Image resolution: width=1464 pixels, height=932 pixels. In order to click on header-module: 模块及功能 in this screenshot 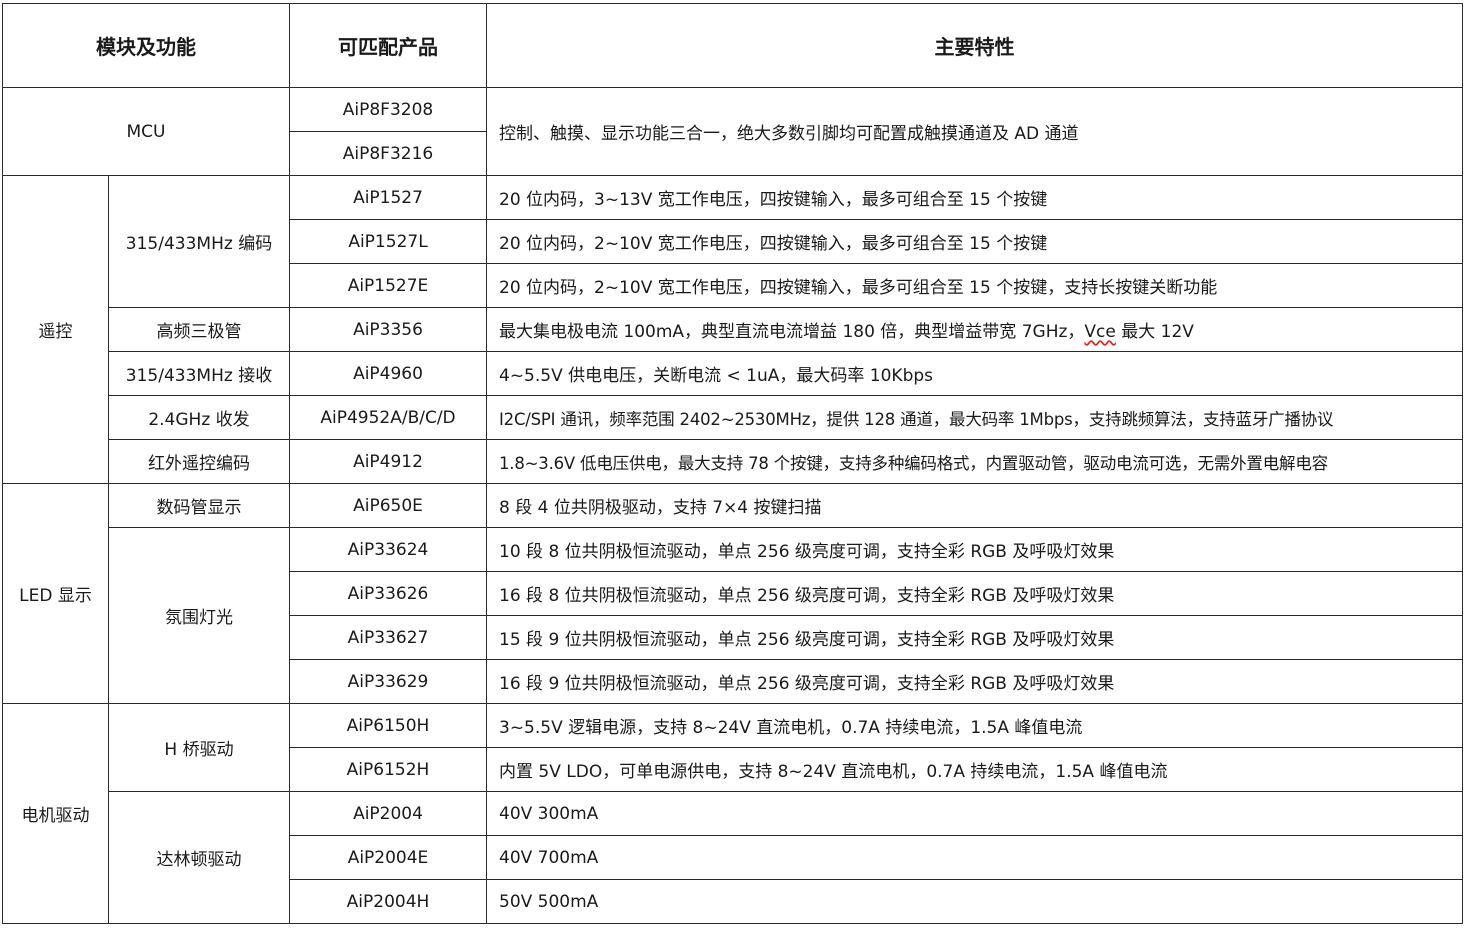, I will do `click(146, 45)`.